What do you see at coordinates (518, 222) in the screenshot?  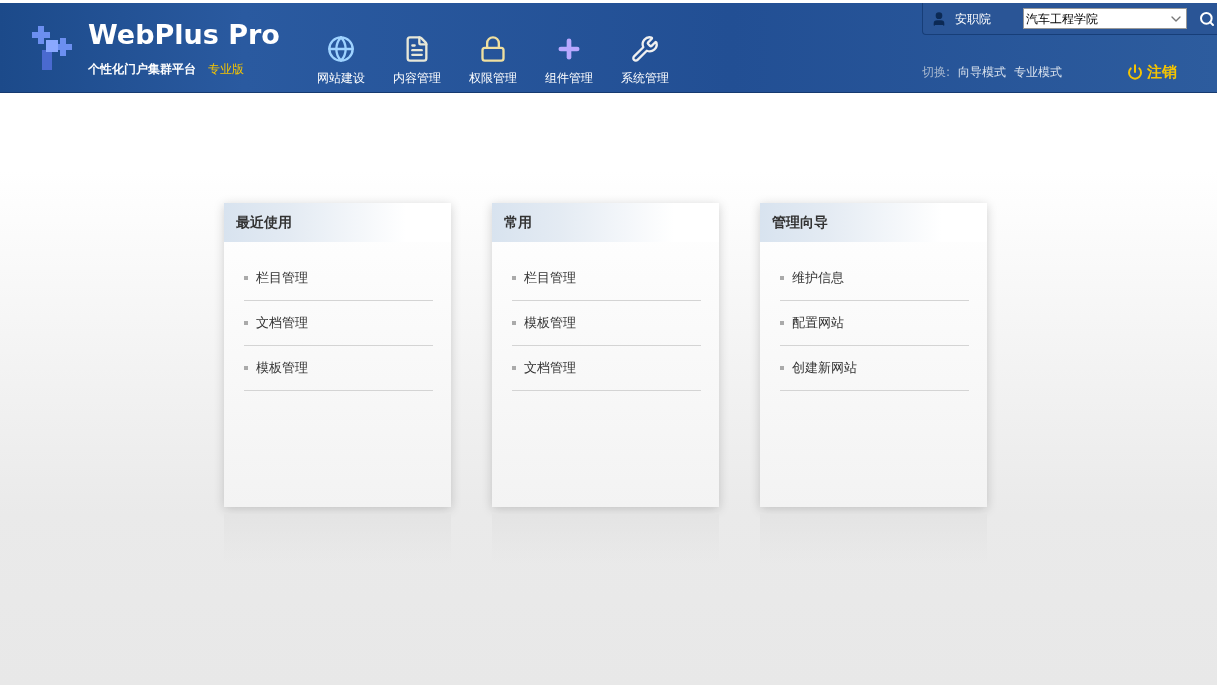 I see `panel-title: 常用` at bounding box center [518, 222].